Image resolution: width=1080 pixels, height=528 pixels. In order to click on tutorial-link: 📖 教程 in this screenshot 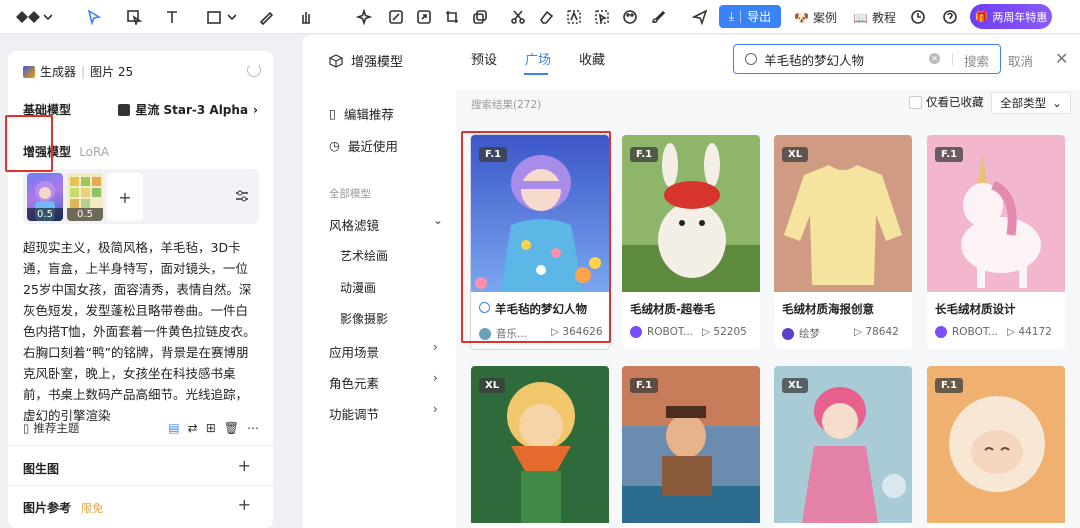, I will do `click(874, 17)`.